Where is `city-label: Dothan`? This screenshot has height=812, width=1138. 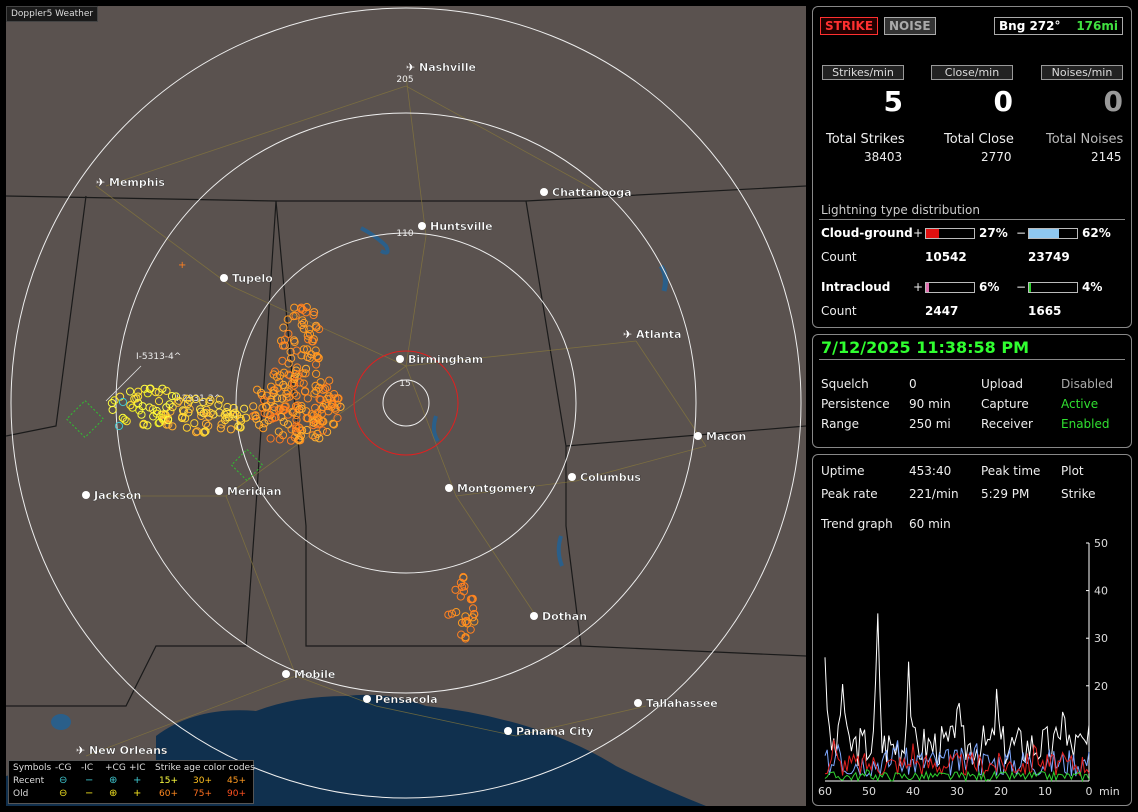 city-label: Dothan is located at coordinates (564, 616).